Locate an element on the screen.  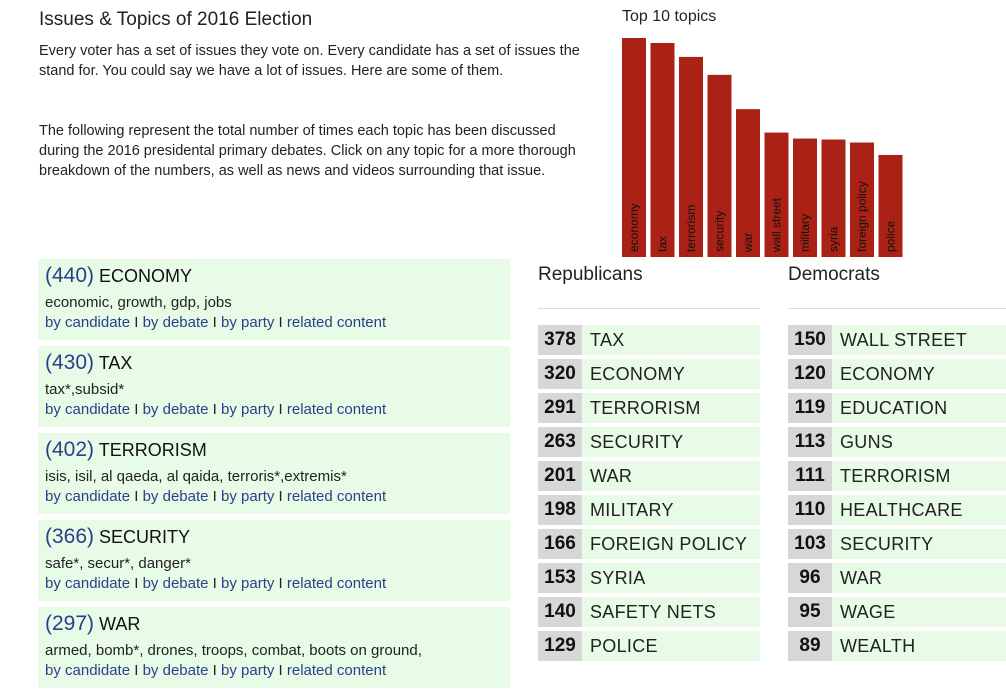
republicans-row: 263 SECURITY is located at coordinates (649, 442).